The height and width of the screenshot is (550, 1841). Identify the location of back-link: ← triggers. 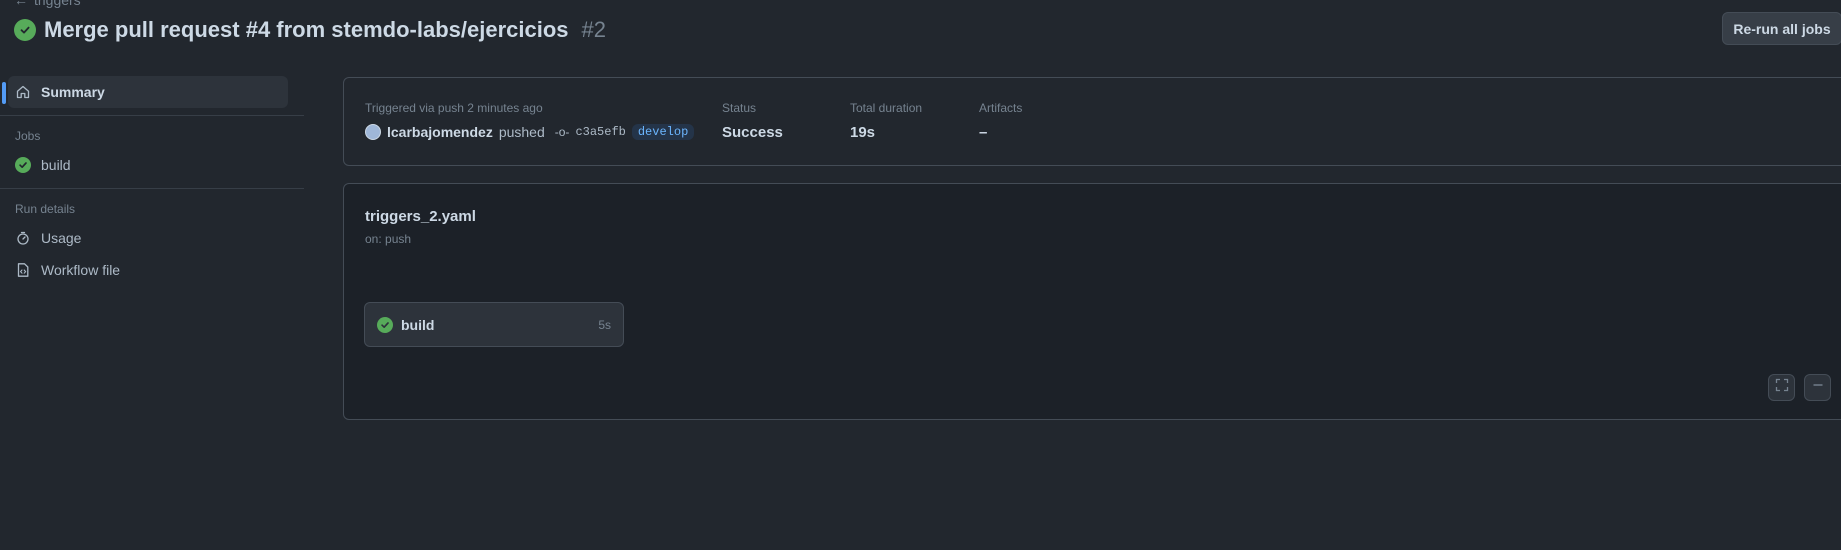
(47, 4).